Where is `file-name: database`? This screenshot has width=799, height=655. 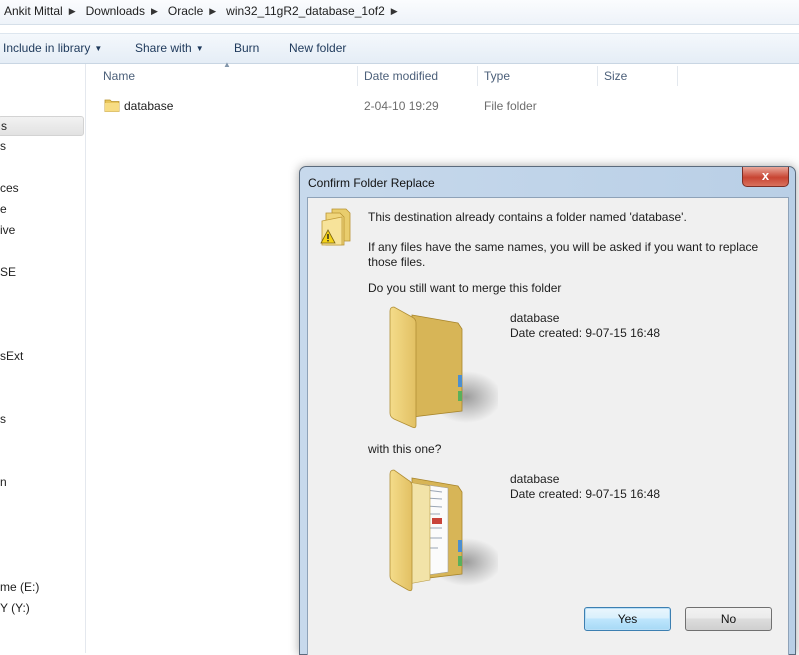 file-name: database is located at coordinates (149, 106).